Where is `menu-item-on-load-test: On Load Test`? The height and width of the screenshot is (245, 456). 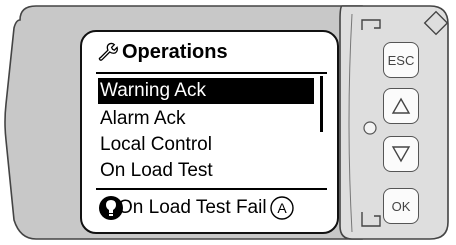 menu-item-on-load-test: On Load Test is located at coordinates (206, 171).